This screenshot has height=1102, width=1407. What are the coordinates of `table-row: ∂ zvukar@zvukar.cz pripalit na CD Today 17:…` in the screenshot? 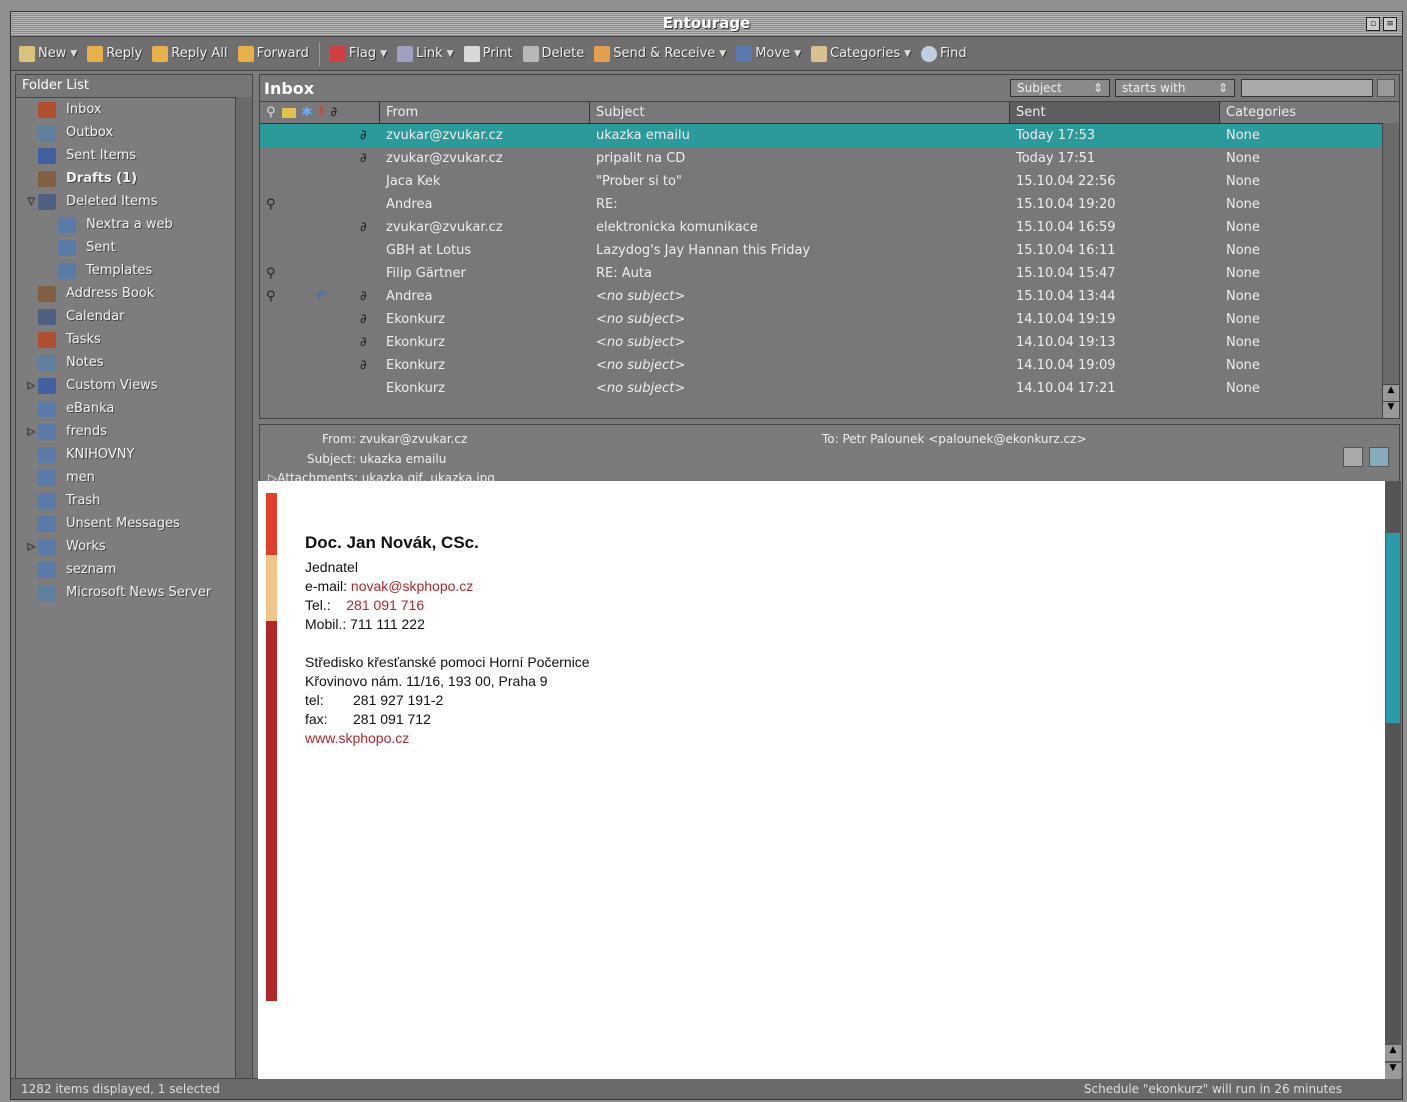 It's located at (829, 158).